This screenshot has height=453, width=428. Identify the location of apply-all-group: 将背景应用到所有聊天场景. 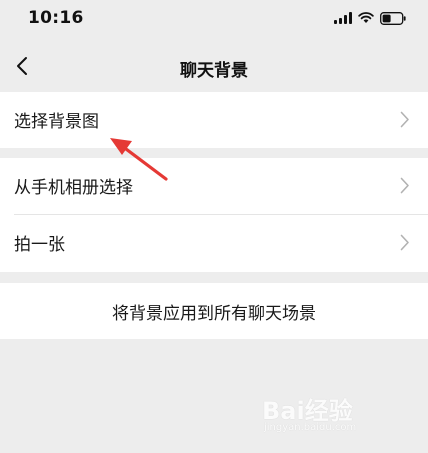
(214, 311).